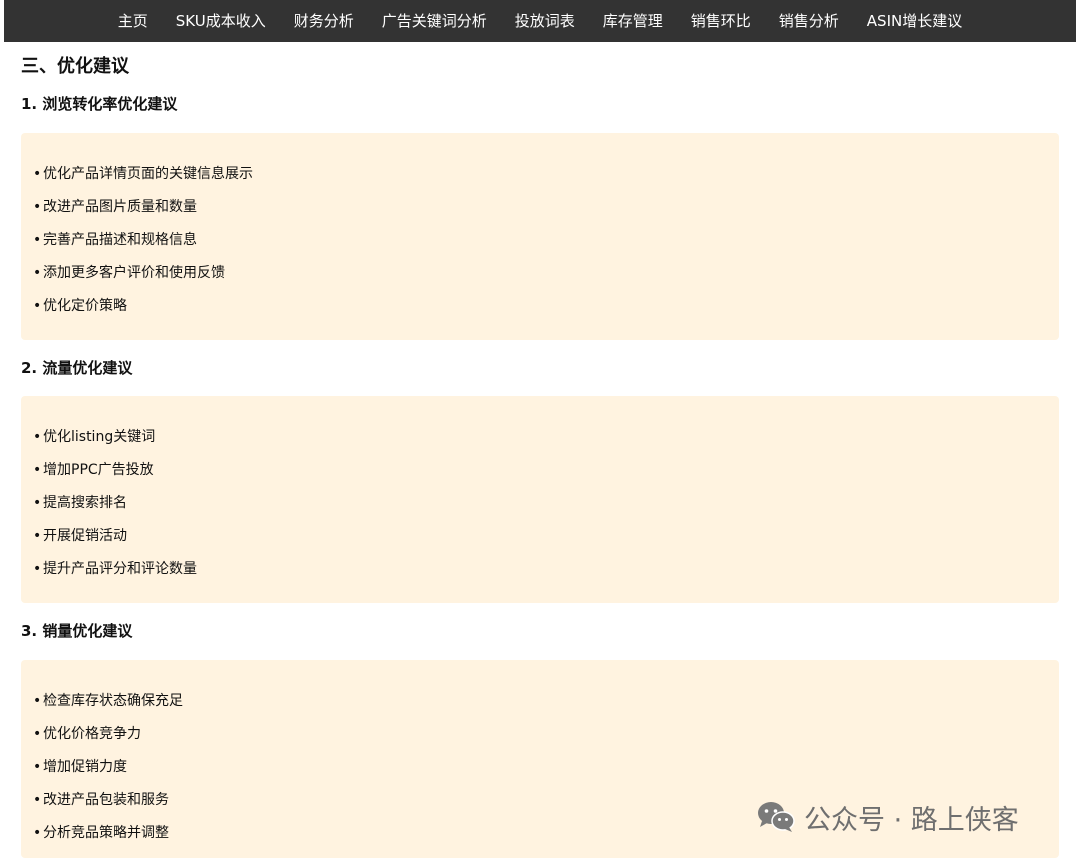 The image size is (1080, 858). I want to click on list-item: • 优化定价策略, so click(546, 306).